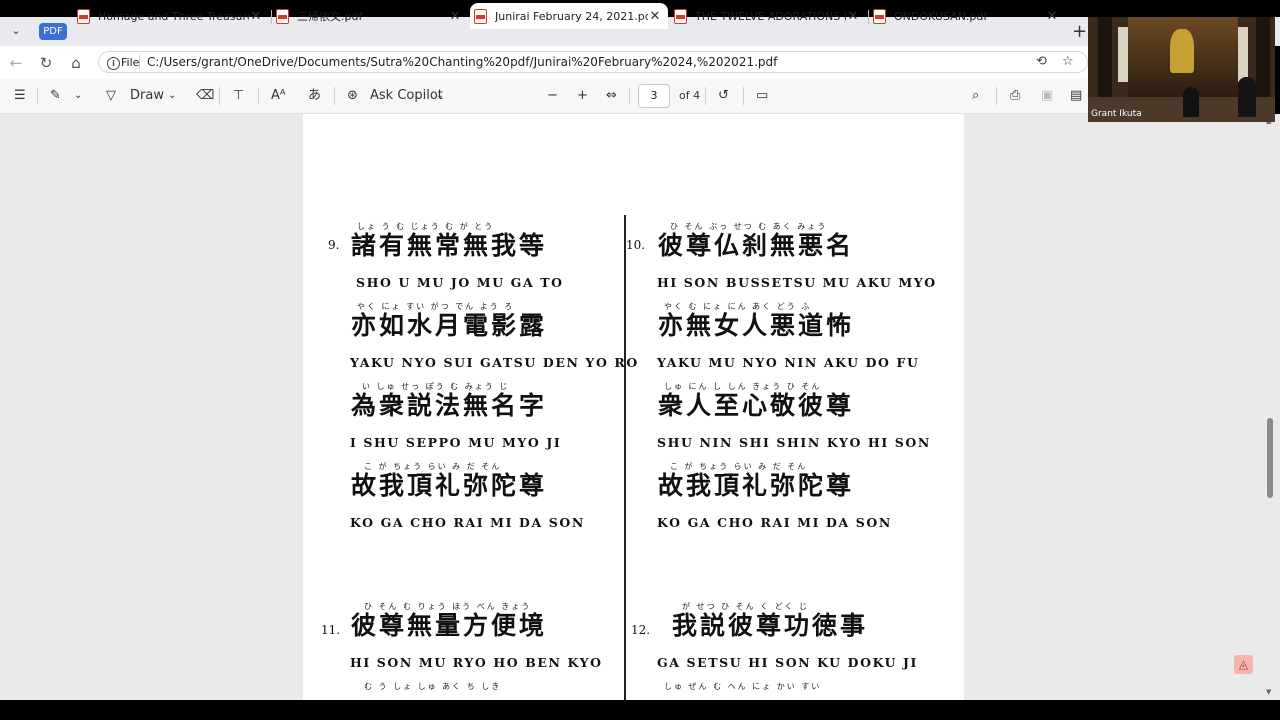 The height and width of the screenshot is (720, 1280). I want to click on romaji-line: I SHU SEPPO MU MYO JI, so click(456, 442).